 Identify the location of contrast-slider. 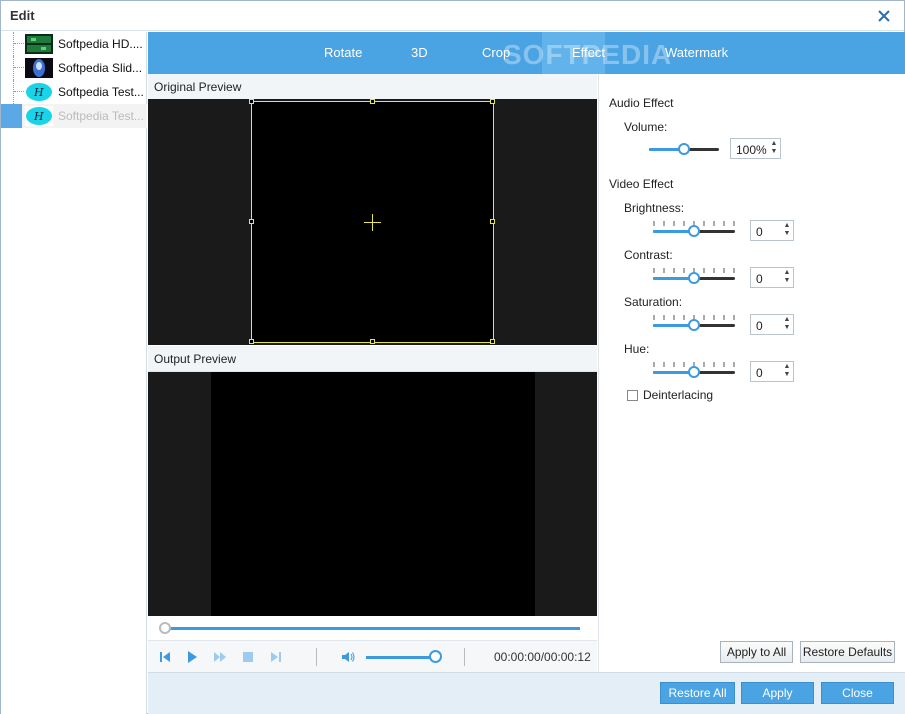
(694, 276).